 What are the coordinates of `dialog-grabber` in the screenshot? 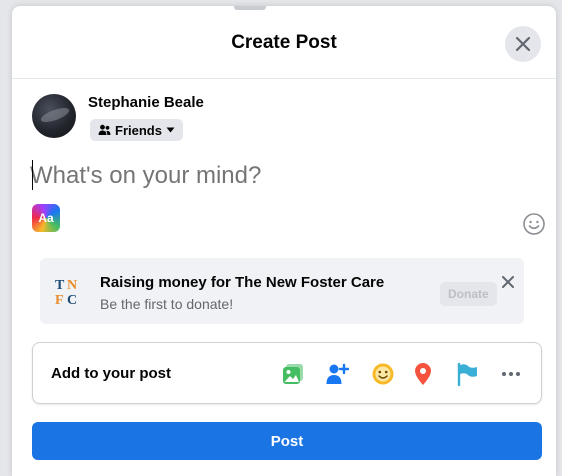 It's located at (250, 8).